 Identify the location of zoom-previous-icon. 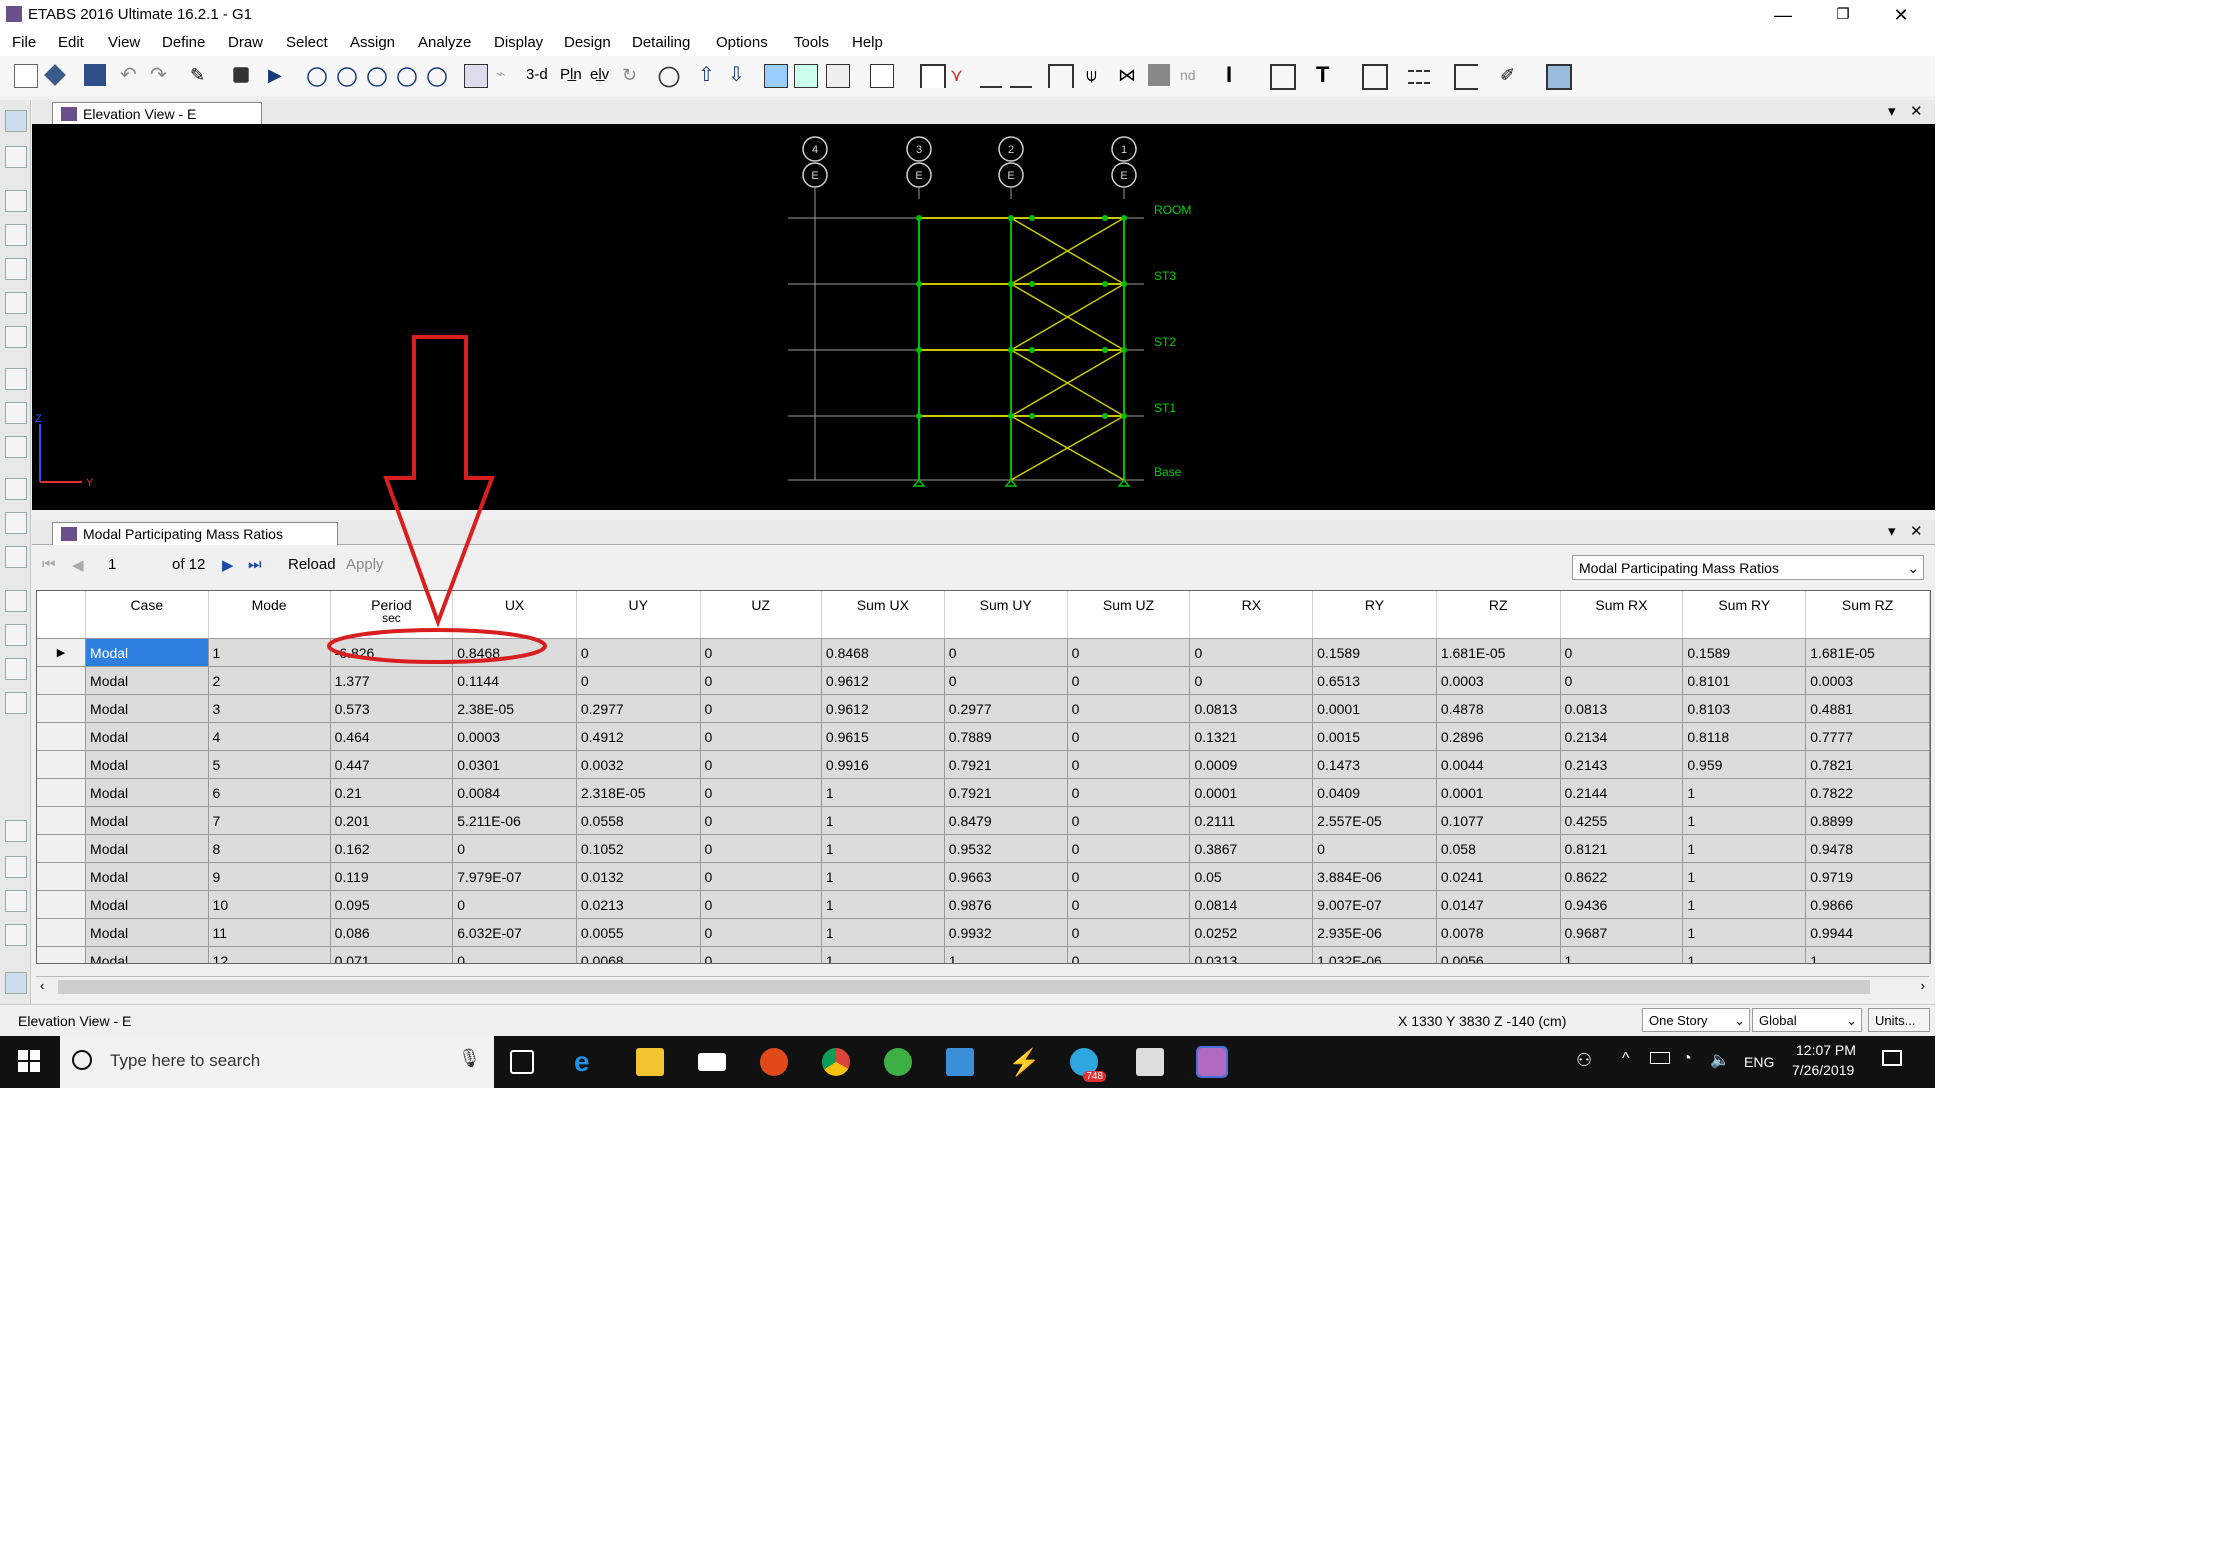
(347, 77).